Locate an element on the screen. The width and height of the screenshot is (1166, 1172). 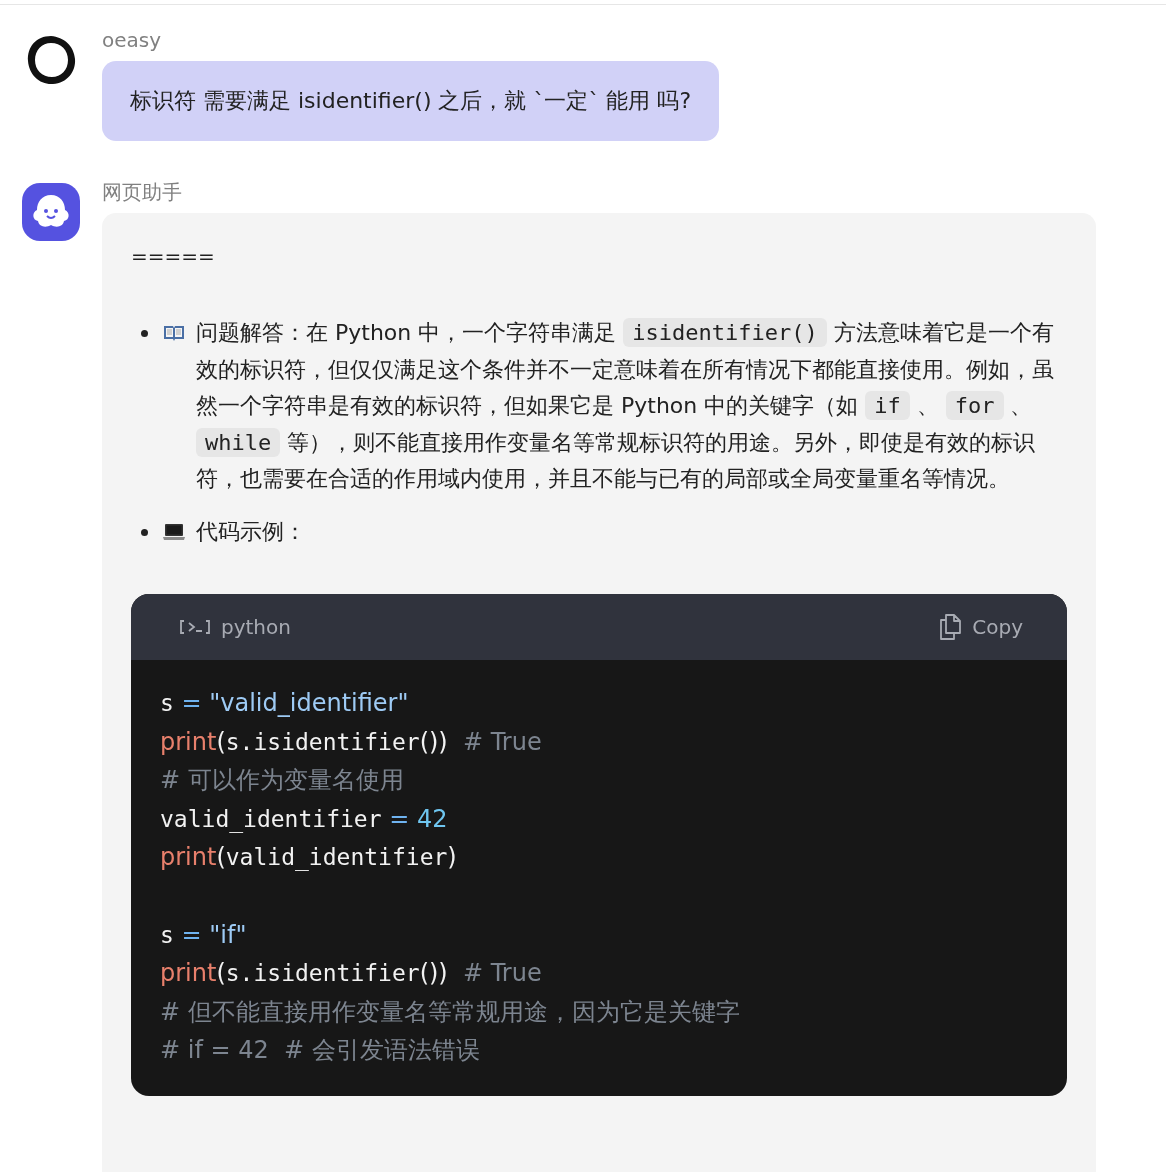
user-name: oeasy is located at coordinates (132, 40).